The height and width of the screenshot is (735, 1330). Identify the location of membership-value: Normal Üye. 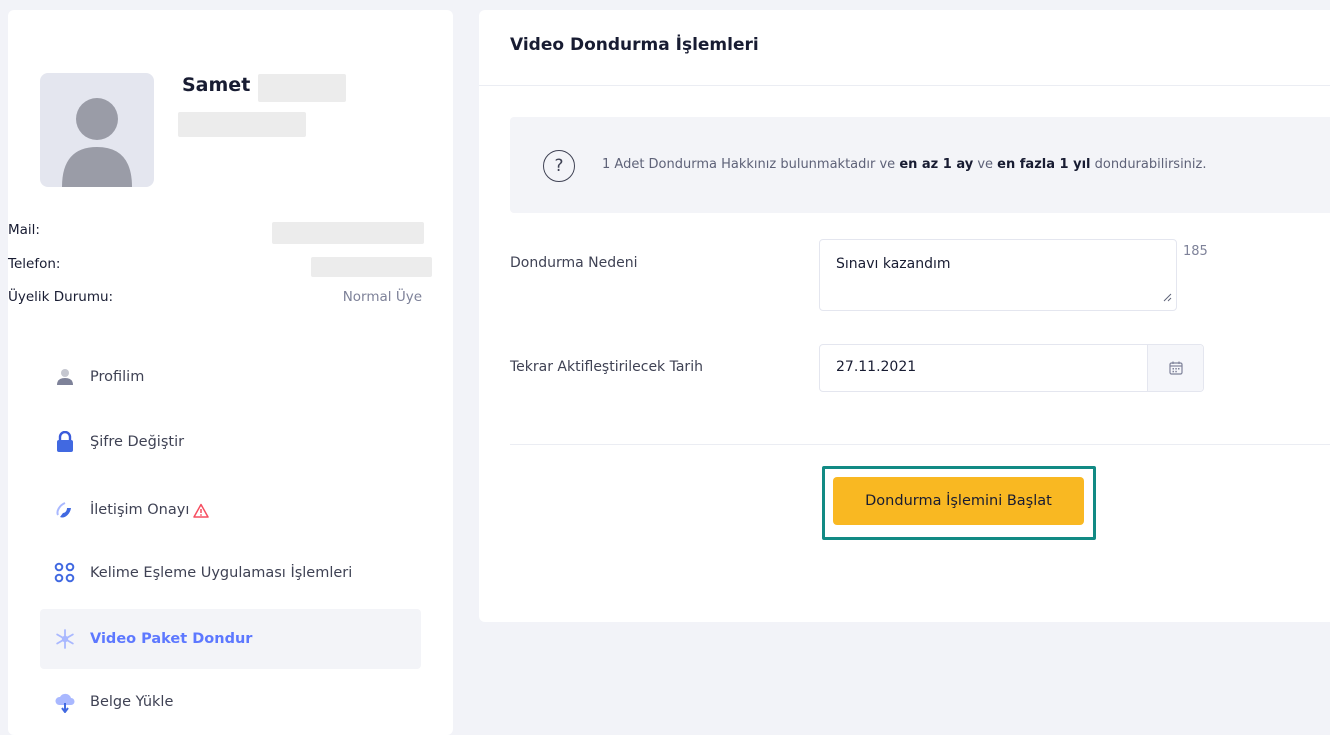
(382, 297).